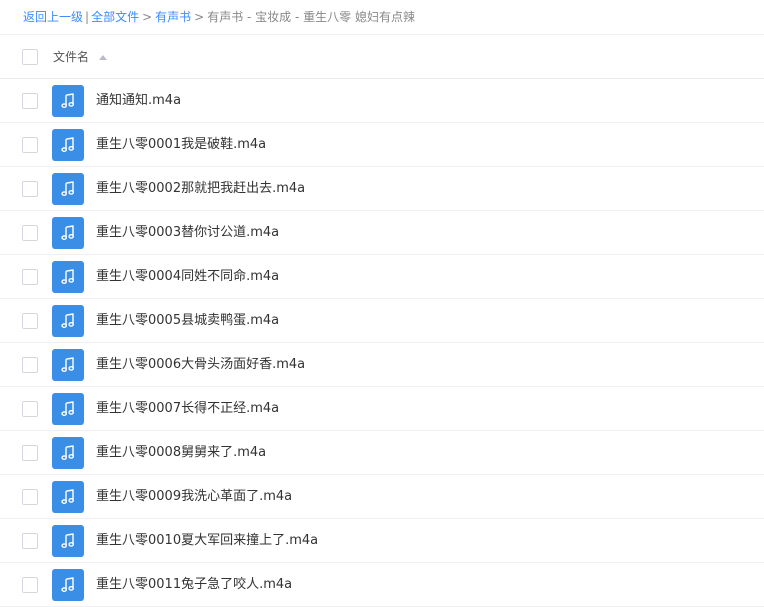  I want to click on folder-link: 有声书, so click(173, 17).